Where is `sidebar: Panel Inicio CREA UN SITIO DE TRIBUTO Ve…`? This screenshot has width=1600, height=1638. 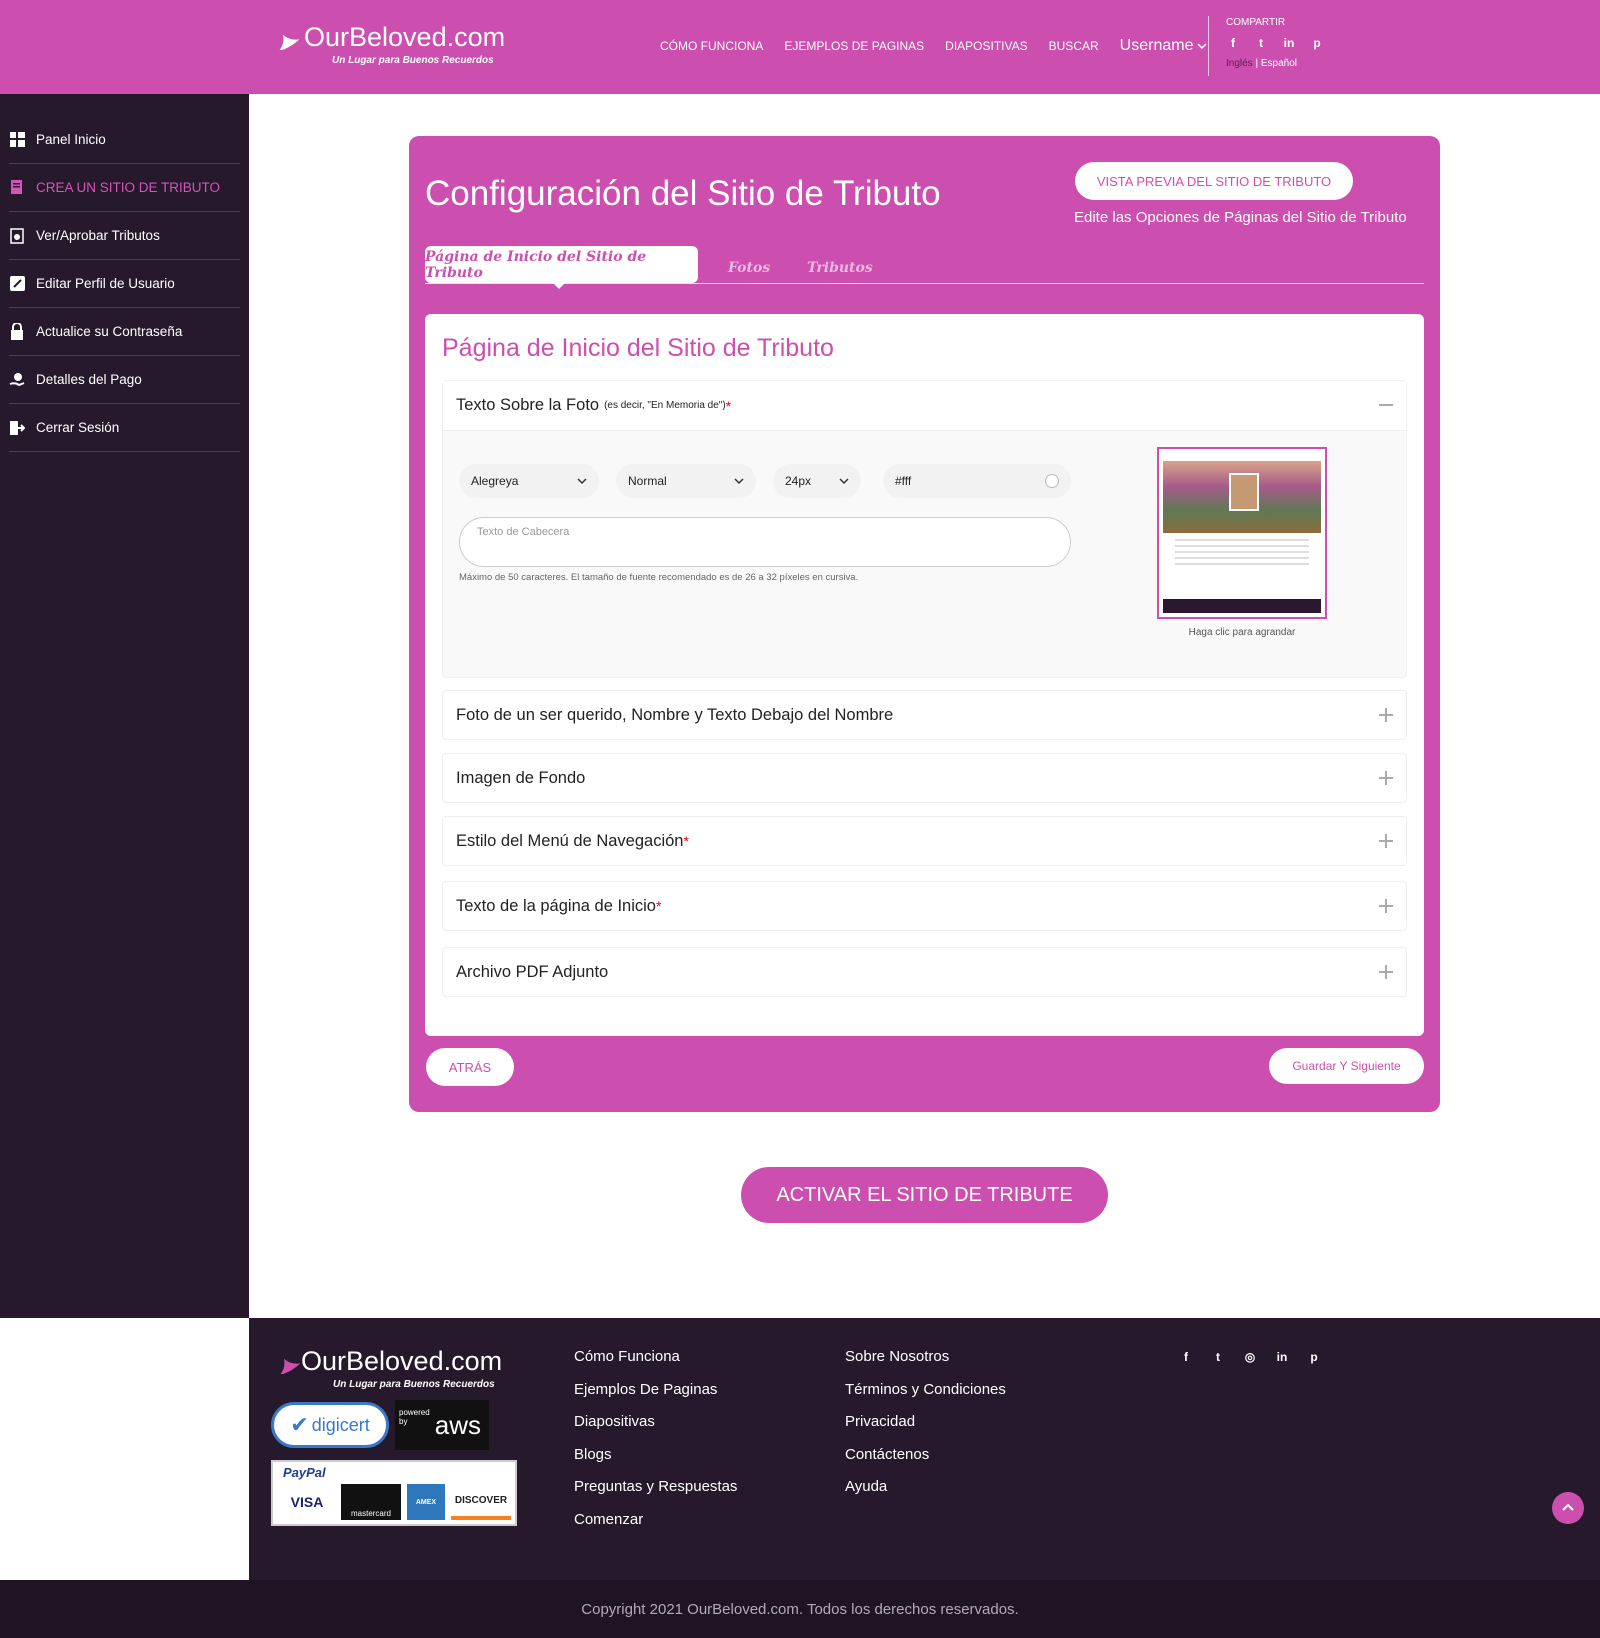
sidebar: Panel Inicio CREA UN SITIO DE TRIBUTO Ve… is located at coordinates (124, 706).